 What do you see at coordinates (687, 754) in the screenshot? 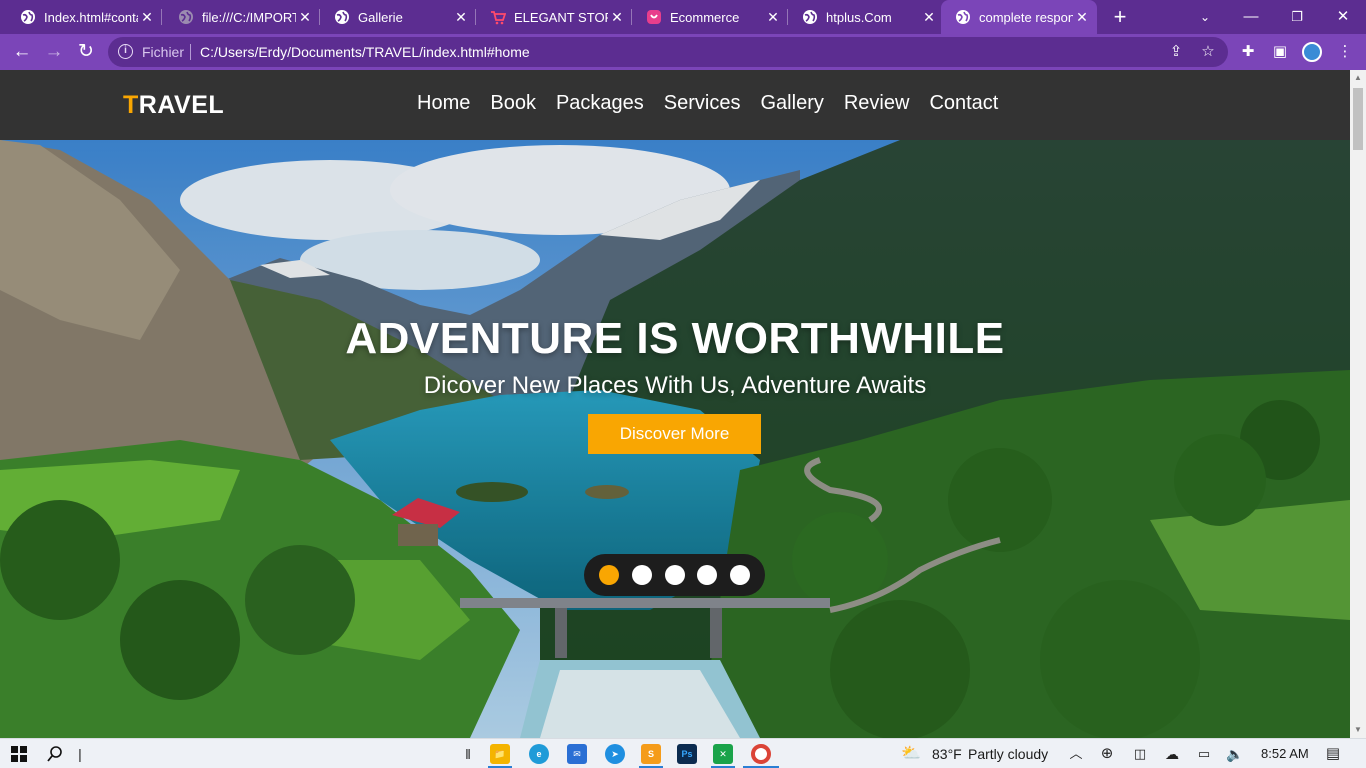
I see `photoshop-icon: Ps` at bounding box center [687, 754].